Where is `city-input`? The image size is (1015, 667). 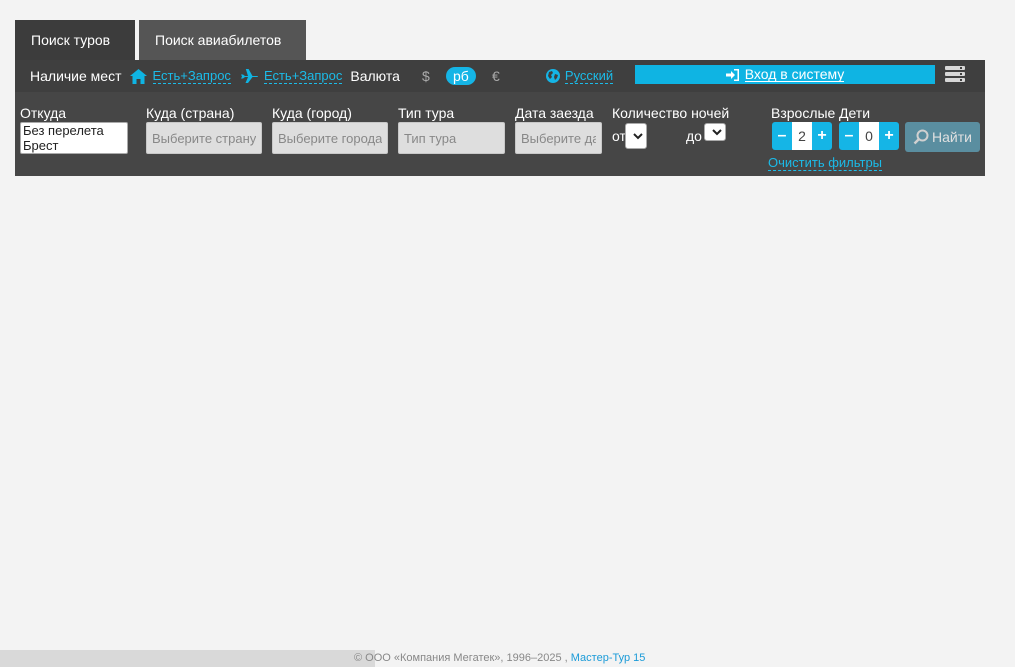
city-input is located at coordinates (330, 138).